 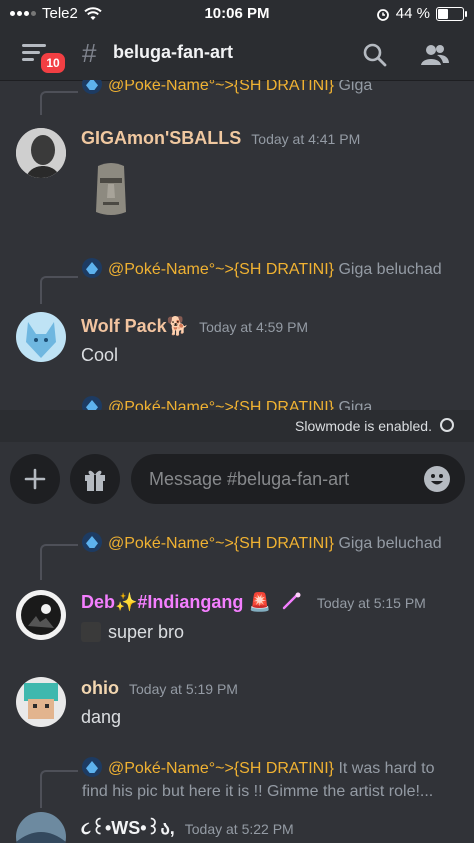 What do you see at coordinates (259, 602) in the screenshot?
I see `author-emoji: 🚨` at bounding box center [259, 602].